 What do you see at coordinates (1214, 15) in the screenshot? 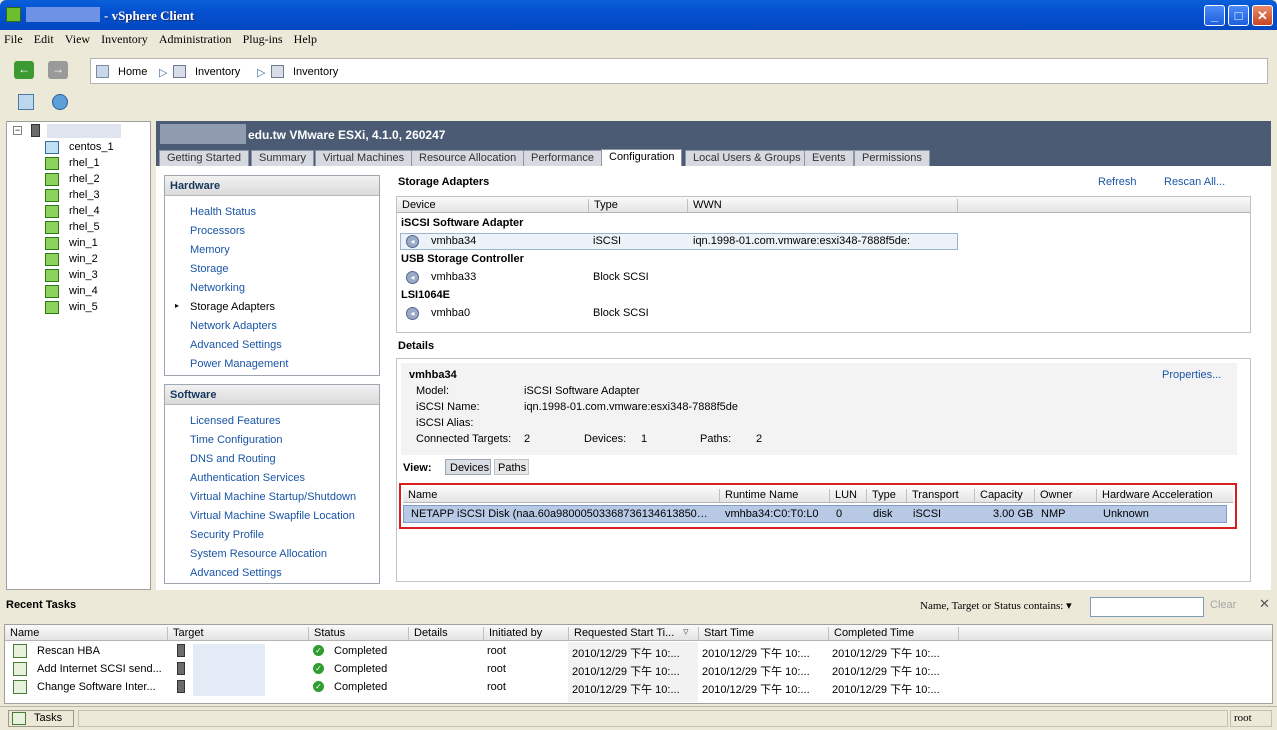
I see `minimize-button: _` at bounding box center [1214, 15].